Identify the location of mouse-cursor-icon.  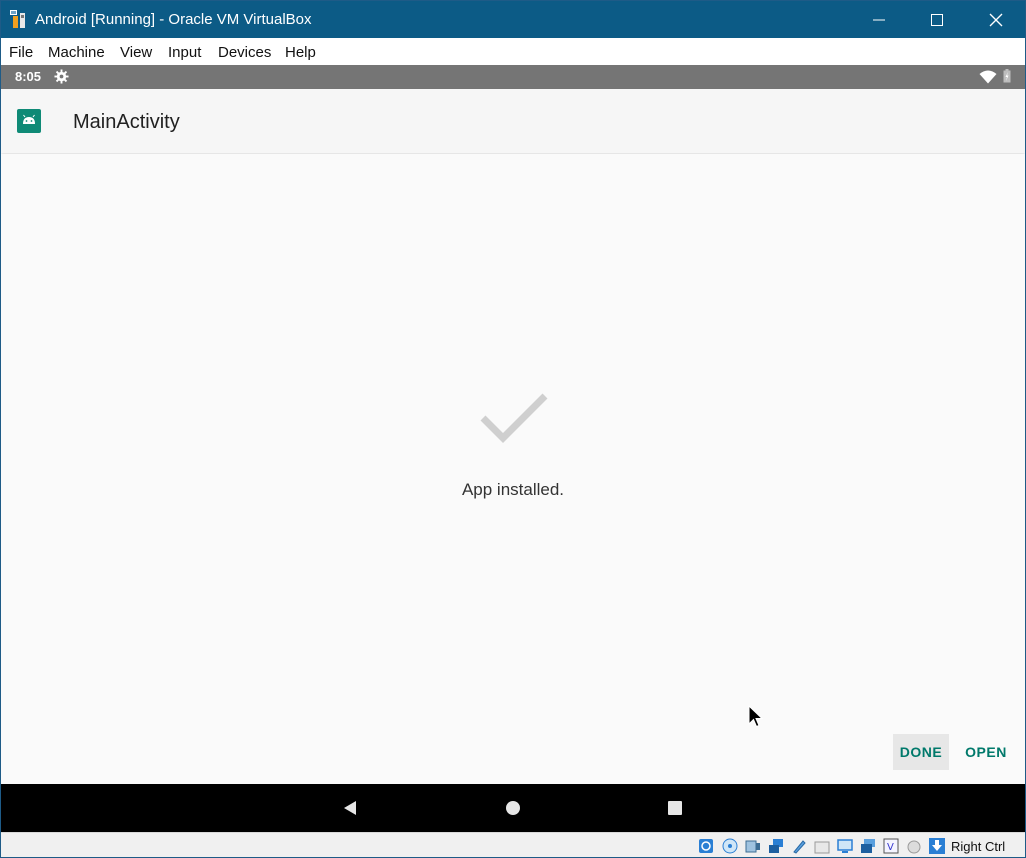
(756, 719).